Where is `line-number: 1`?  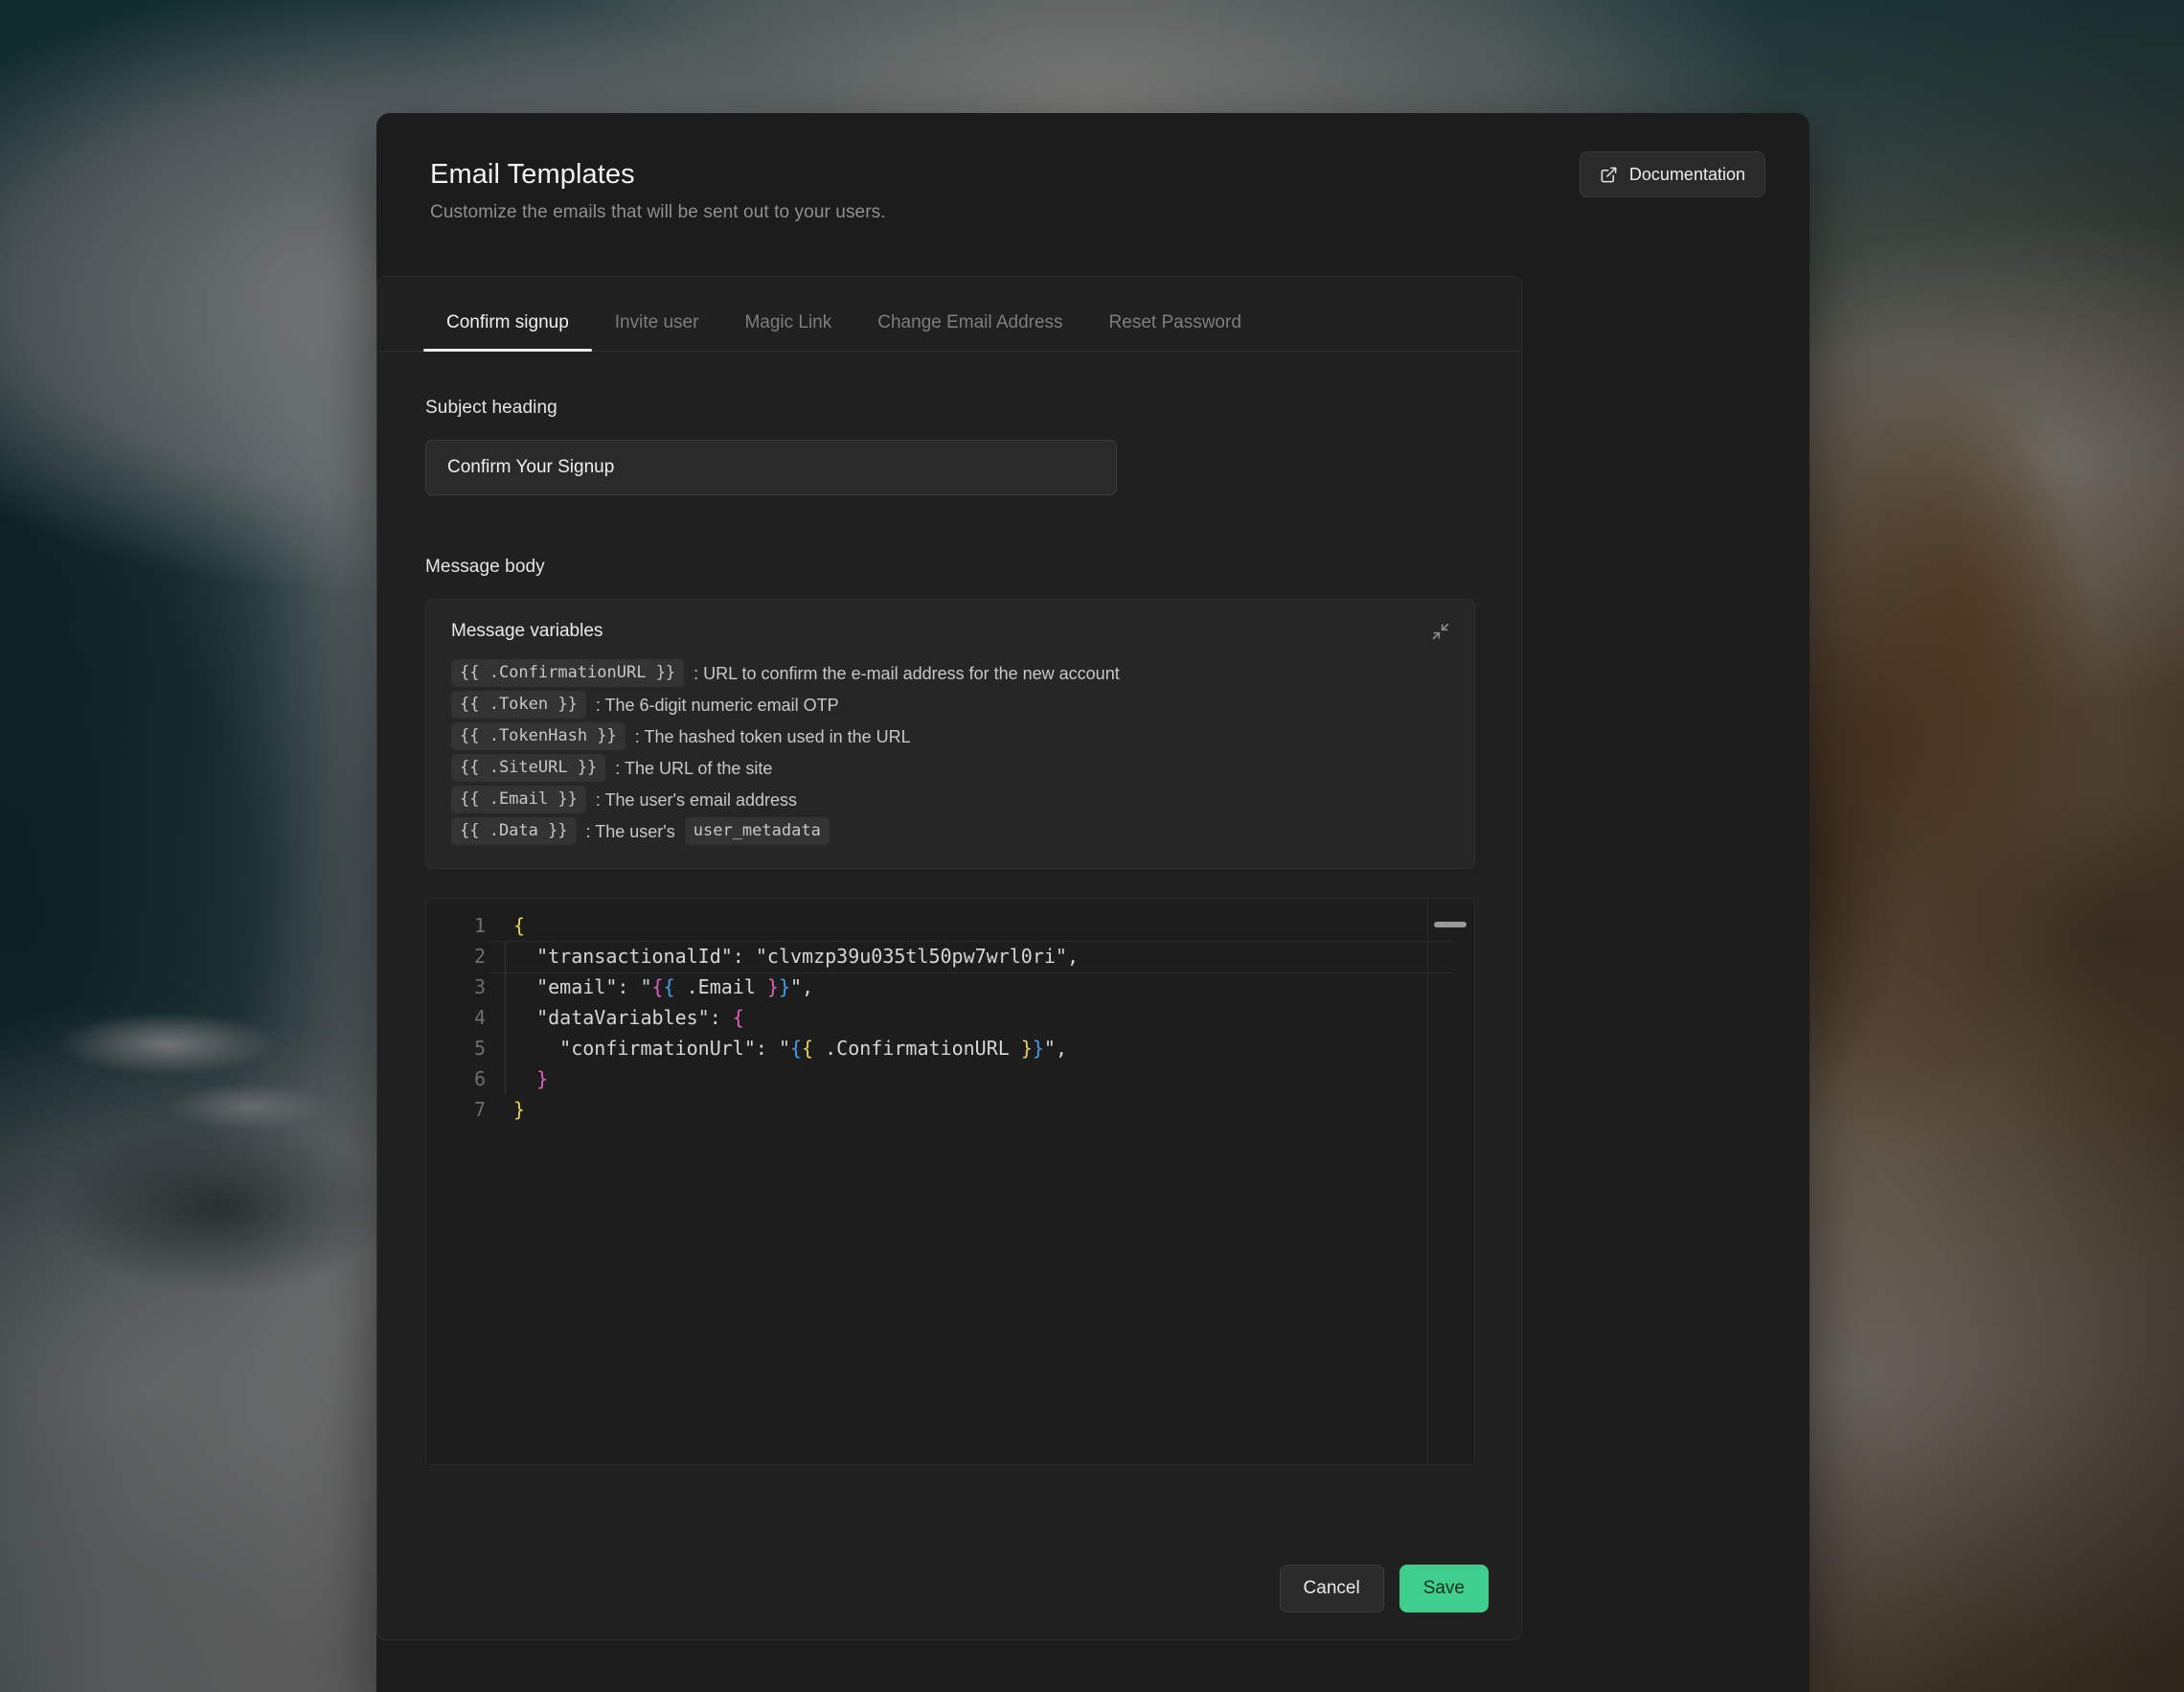 line-number: 1 is located at coordinates (479, 925).